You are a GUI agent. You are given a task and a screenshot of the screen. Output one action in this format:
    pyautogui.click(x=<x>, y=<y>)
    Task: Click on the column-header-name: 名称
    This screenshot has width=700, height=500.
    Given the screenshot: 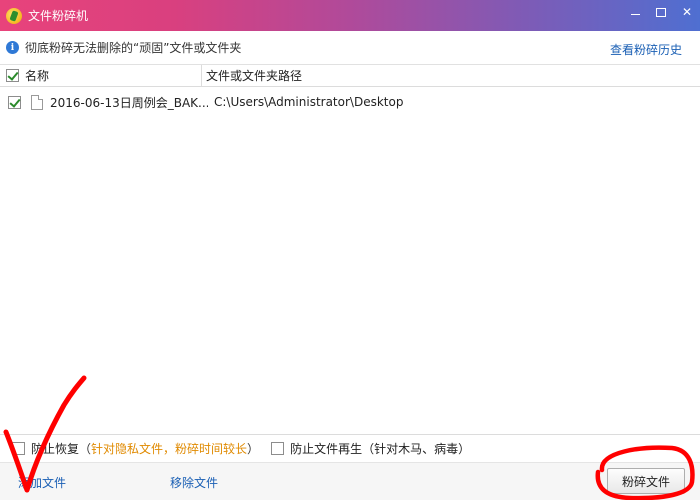 What is the action you would take?
    pyautogui.click(x=101, y=75)
    